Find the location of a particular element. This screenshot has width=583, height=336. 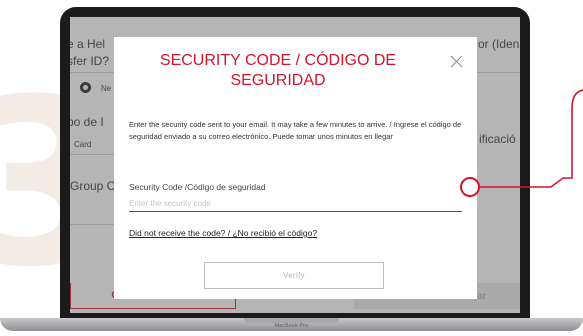

close-icon is located at coordinates (456, 61).